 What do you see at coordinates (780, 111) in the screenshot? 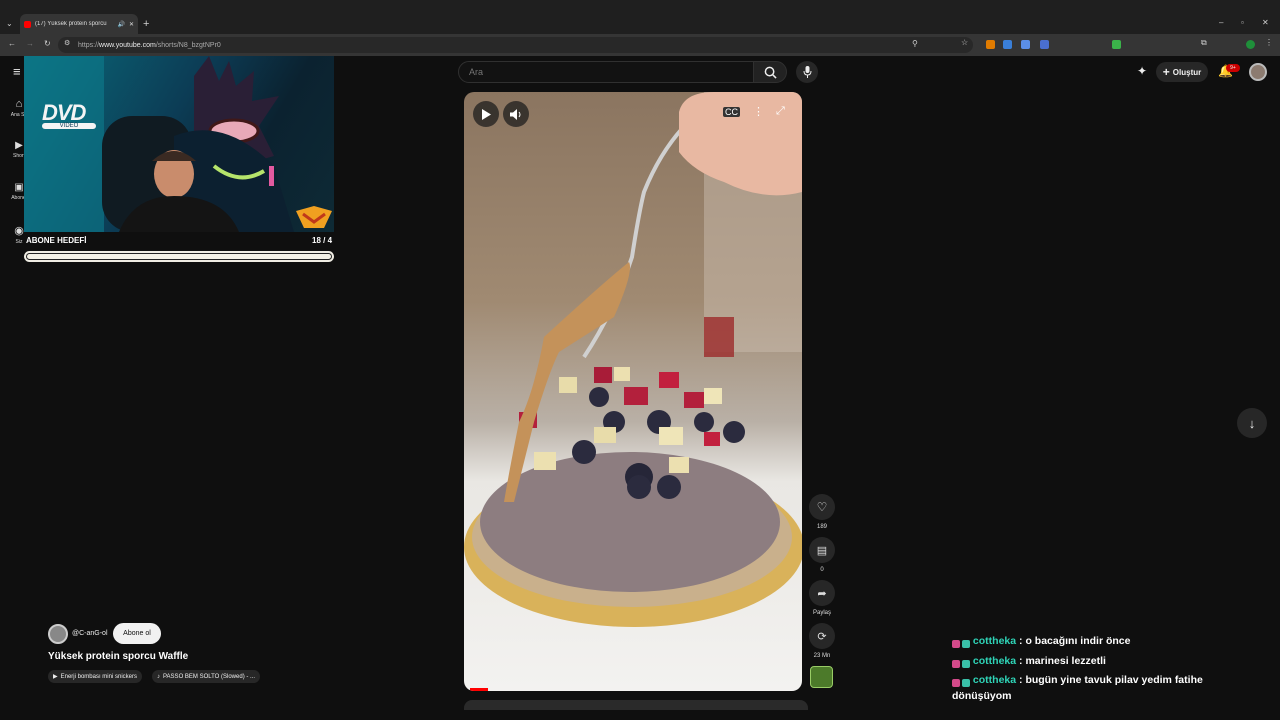
I see `fullscreen-icon: ⤢` at bounding box center [780, 111].